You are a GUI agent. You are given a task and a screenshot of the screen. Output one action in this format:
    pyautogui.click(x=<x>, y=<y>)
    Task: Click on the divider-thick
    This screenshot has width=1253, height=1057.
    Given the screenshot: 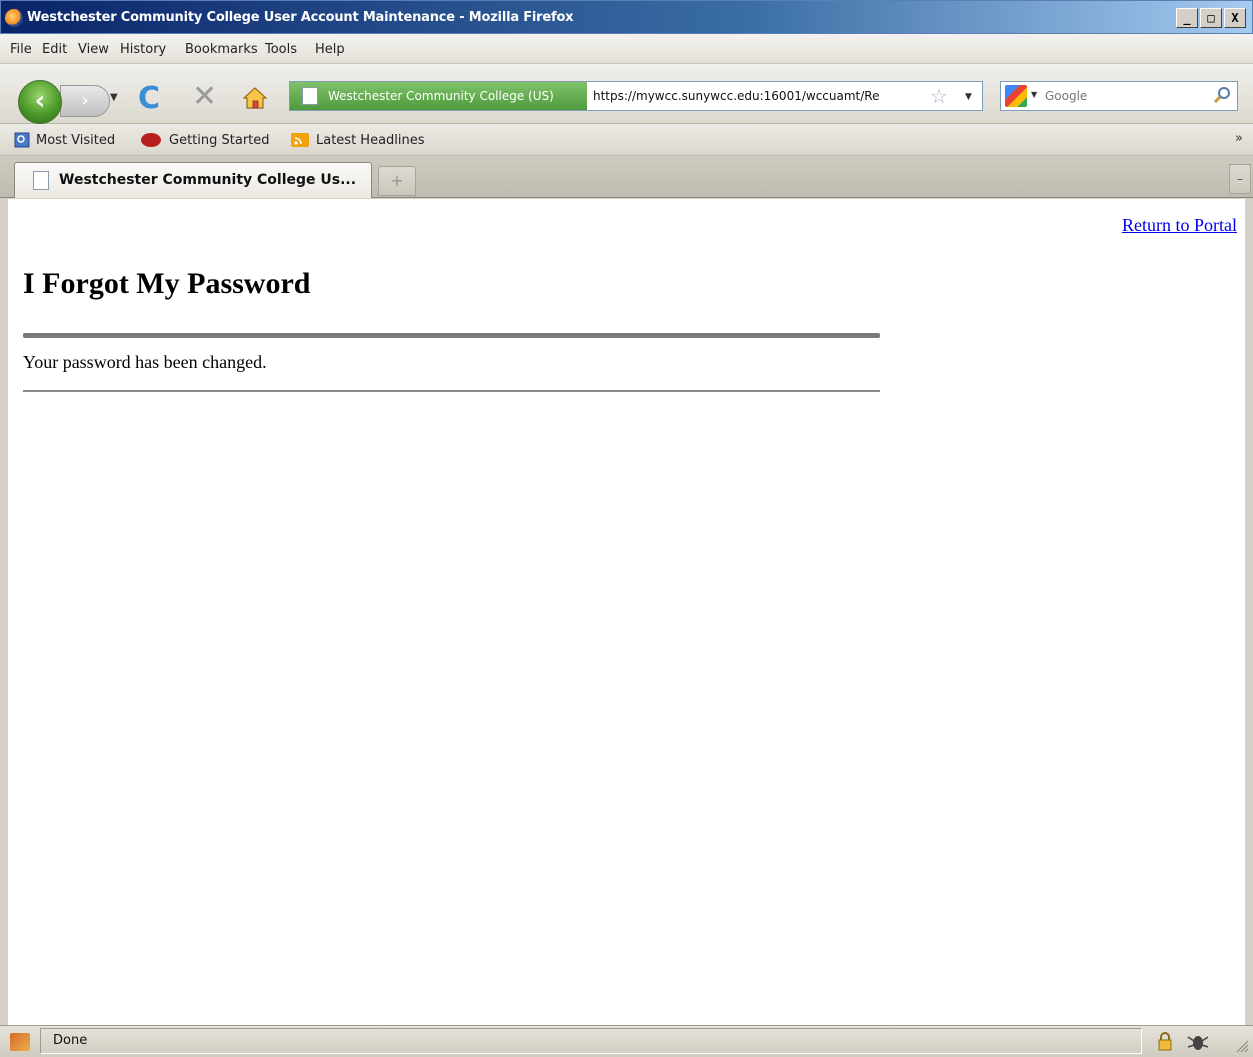 What is the action you would take?
    pyautogui.click(x=451, y=335)
    